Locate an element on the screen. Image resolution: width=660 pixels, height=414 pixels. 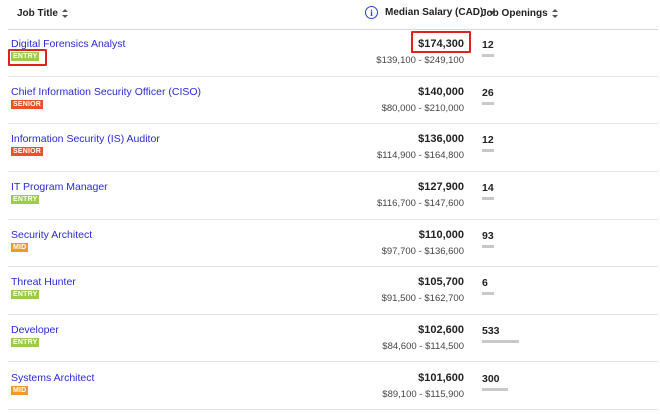
job-title-link: IT Program Manager is located at coordinates (59, 187).